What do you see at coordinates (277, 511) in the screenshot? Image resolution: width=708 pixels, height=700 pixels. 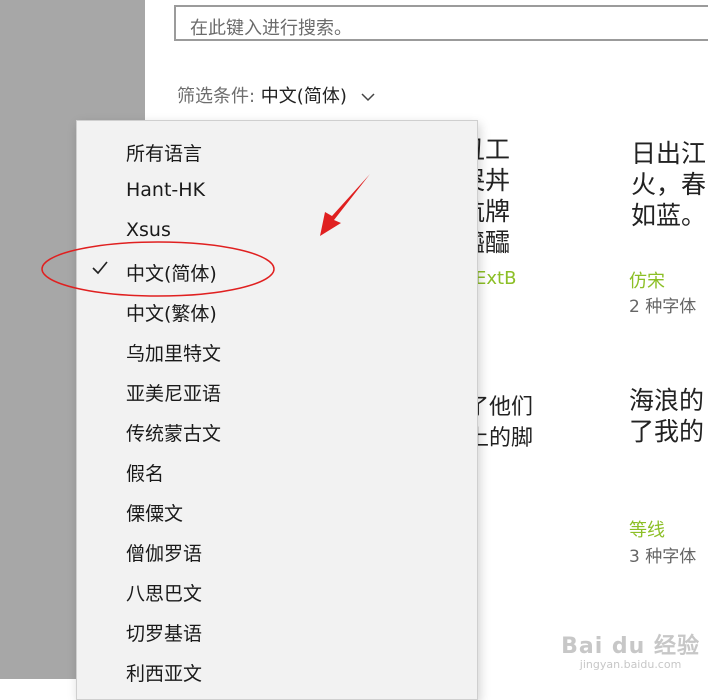 I see `dropdown-item: 傈僳文` at bounding box center [277, 511].